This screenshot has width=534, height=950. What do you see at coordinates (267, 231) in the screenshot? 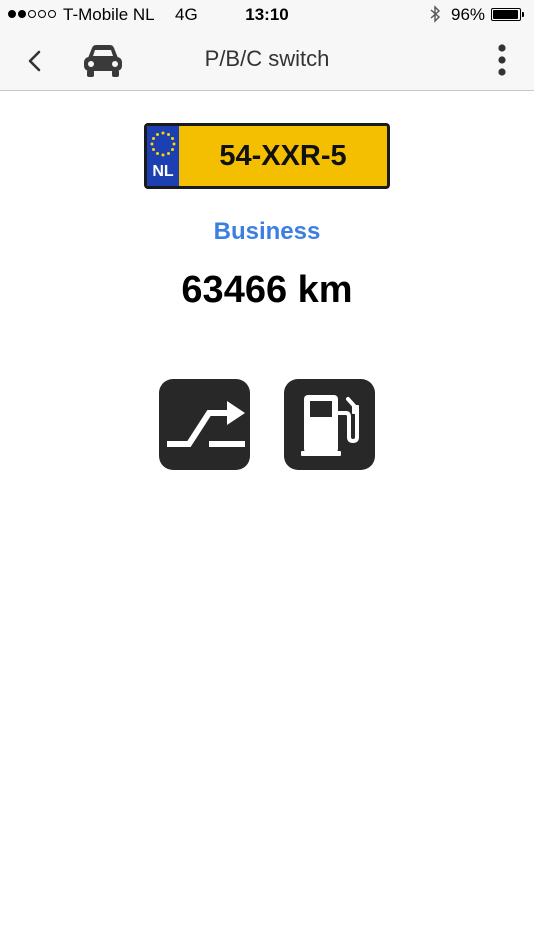
I see `usage-type-label: Business` at bounding box center [267, 231].